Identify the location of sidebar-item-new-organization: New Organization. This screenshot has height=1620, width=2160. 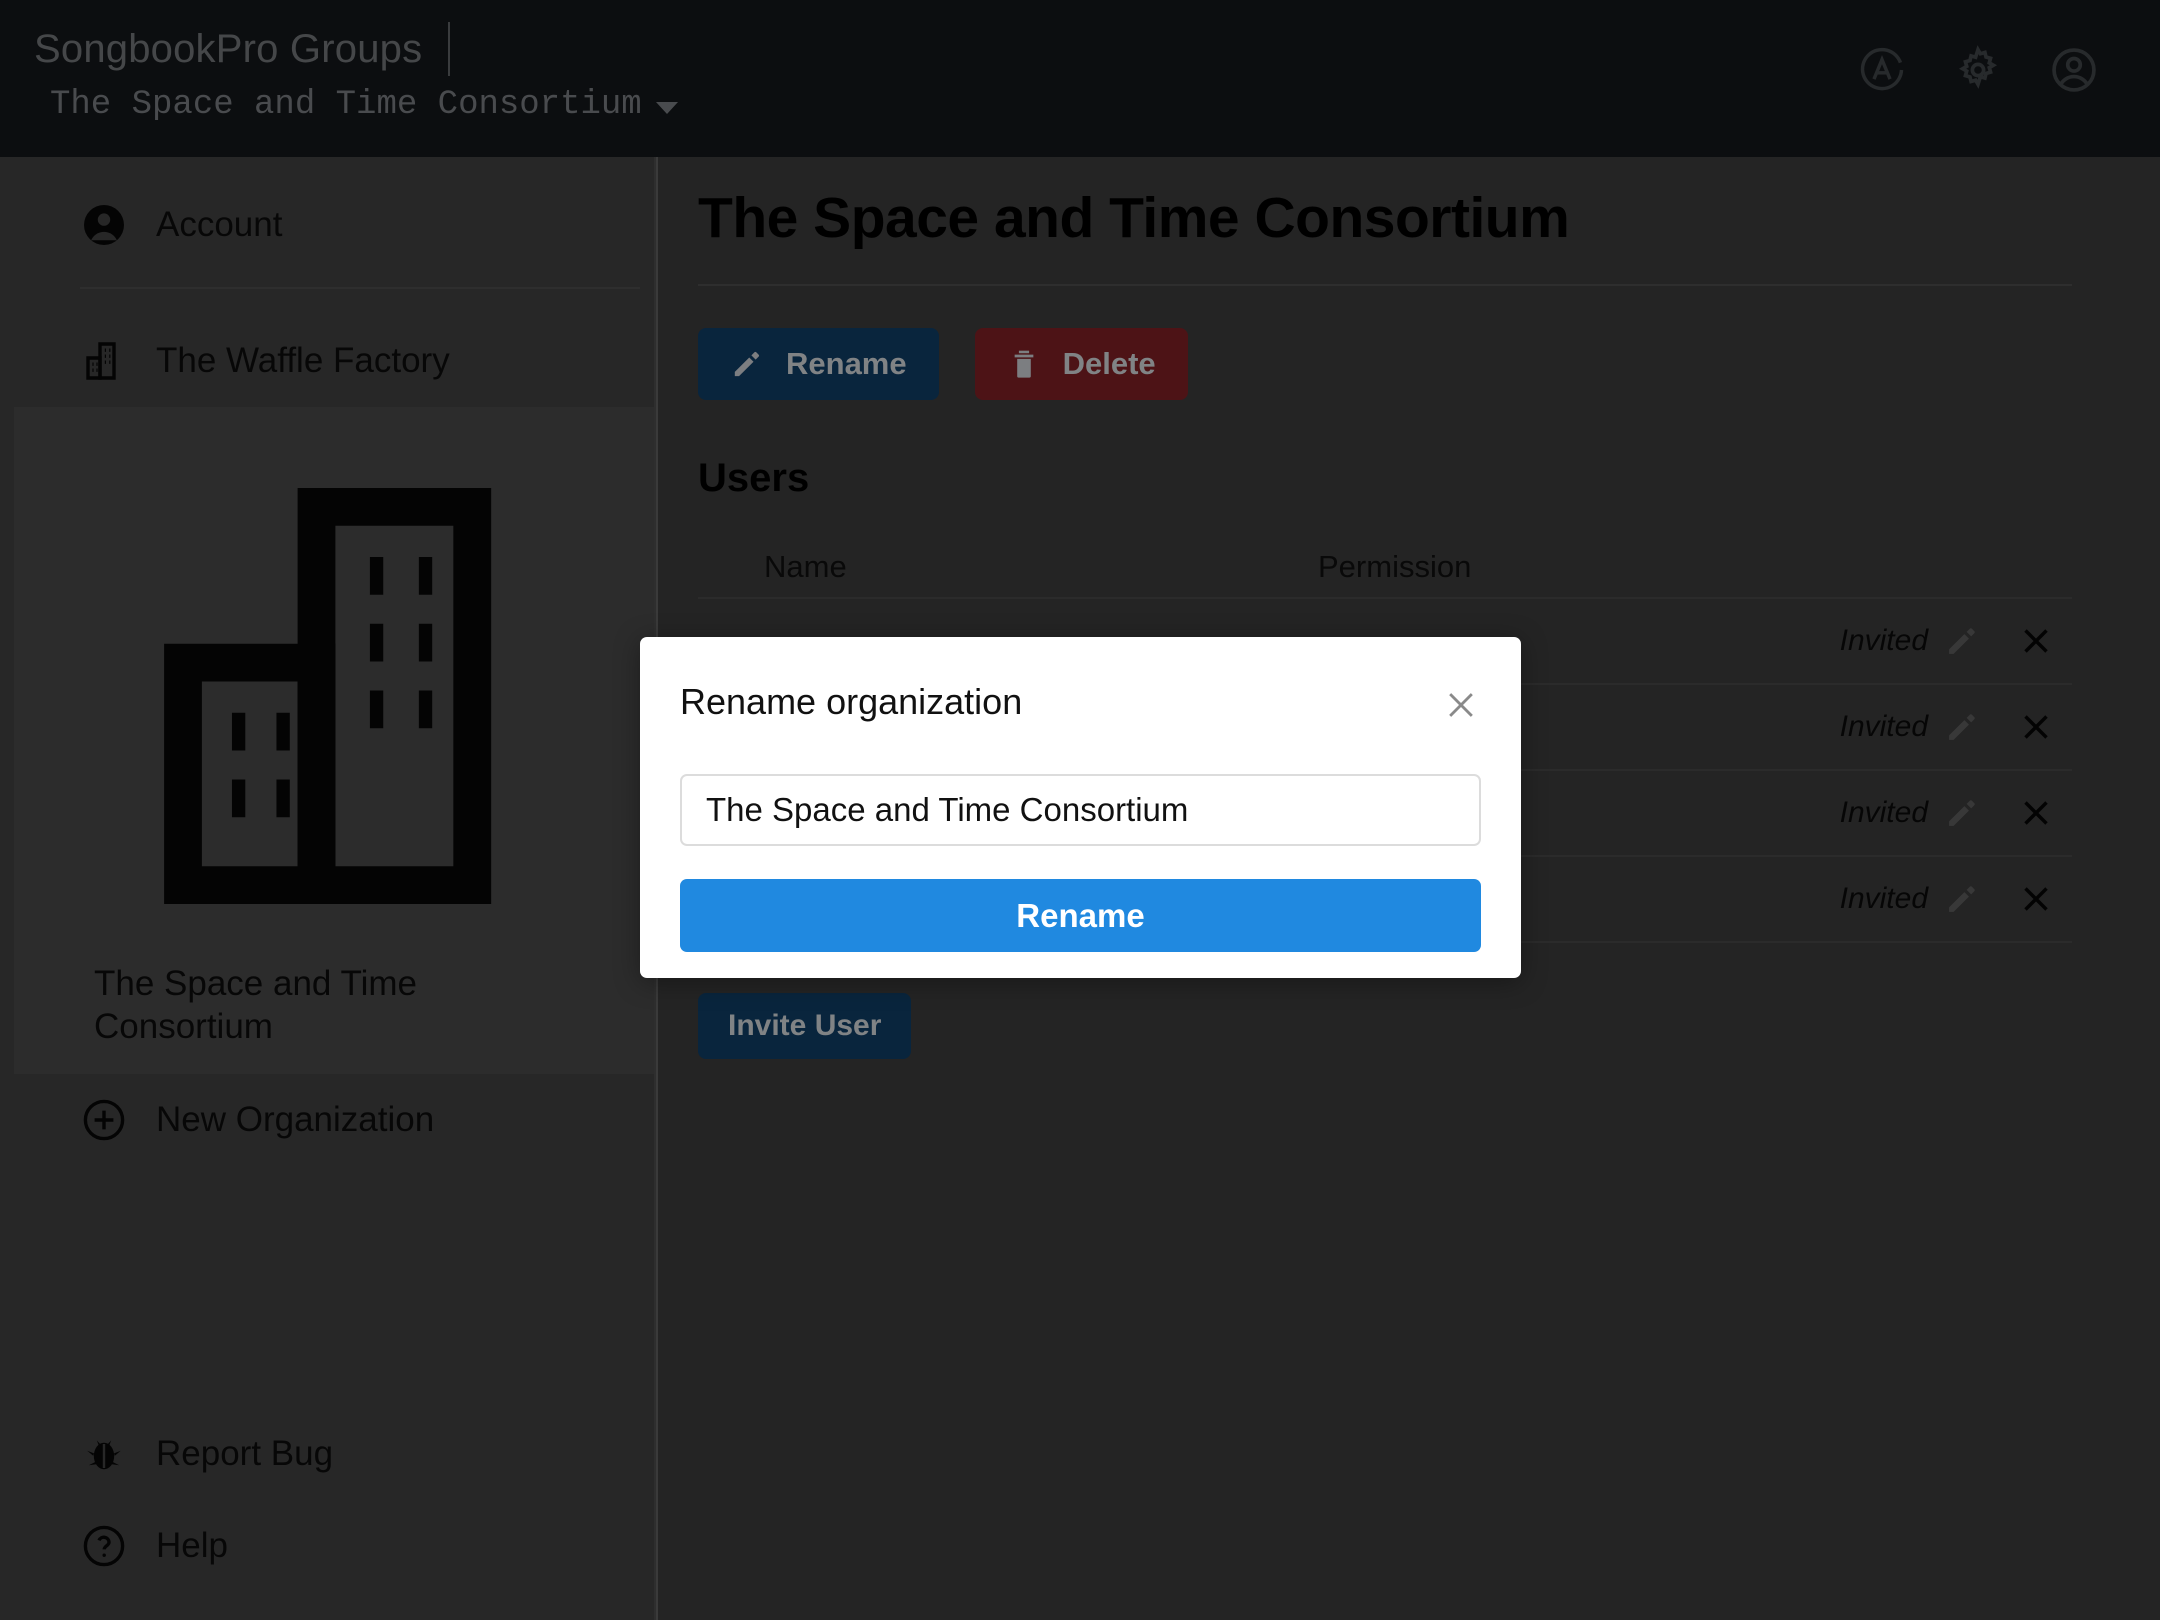
(327, 1120).